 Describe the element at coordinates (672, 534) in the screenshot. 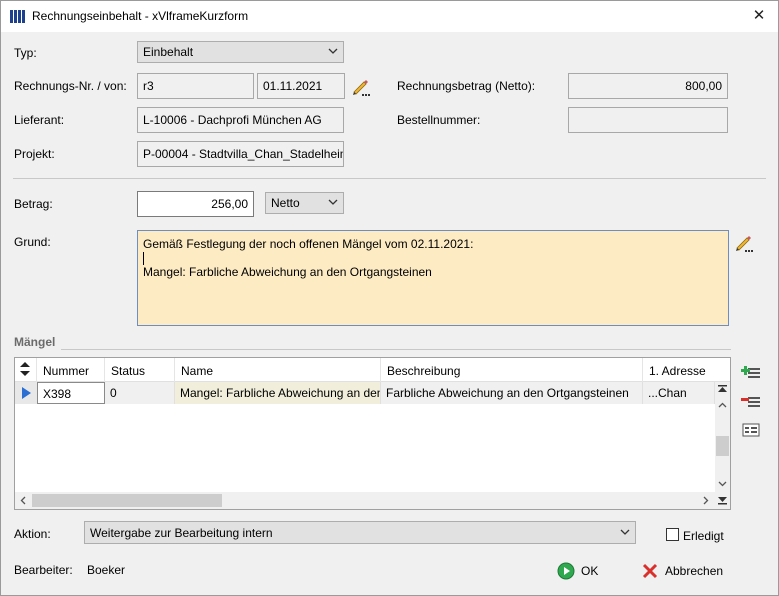

I see `erledigt-checkbox` at that location.